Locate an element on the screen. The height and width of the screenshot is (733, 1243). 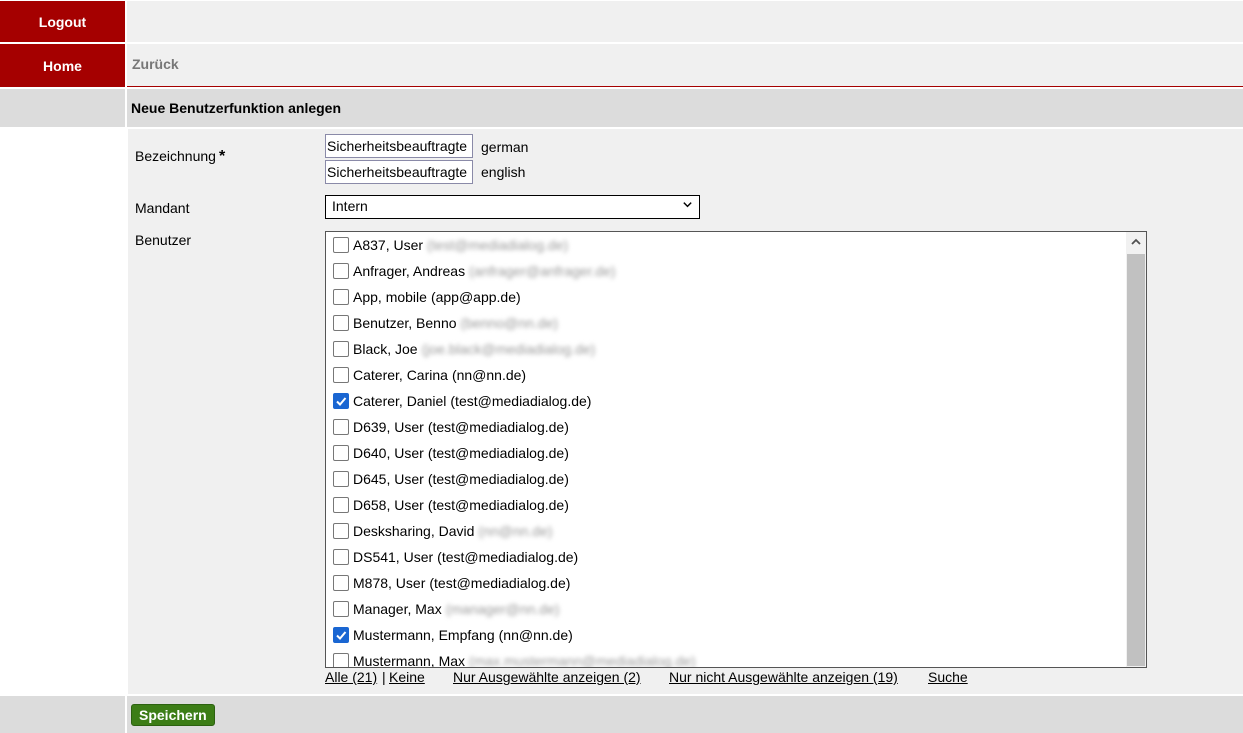
users-label: Benutzer is located at coordinates (163, 240).